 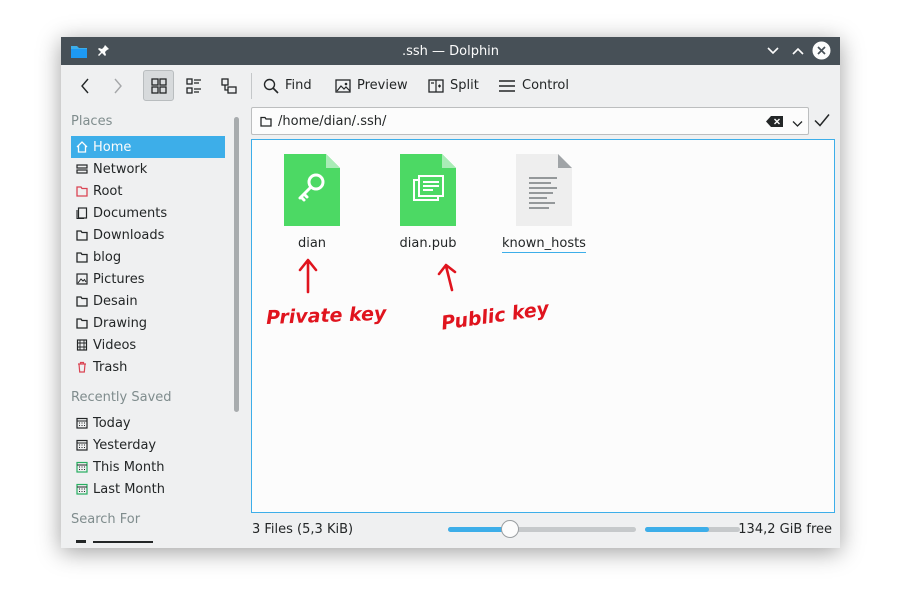 I want to click on text-file-icon, so click(x=544, y=190).